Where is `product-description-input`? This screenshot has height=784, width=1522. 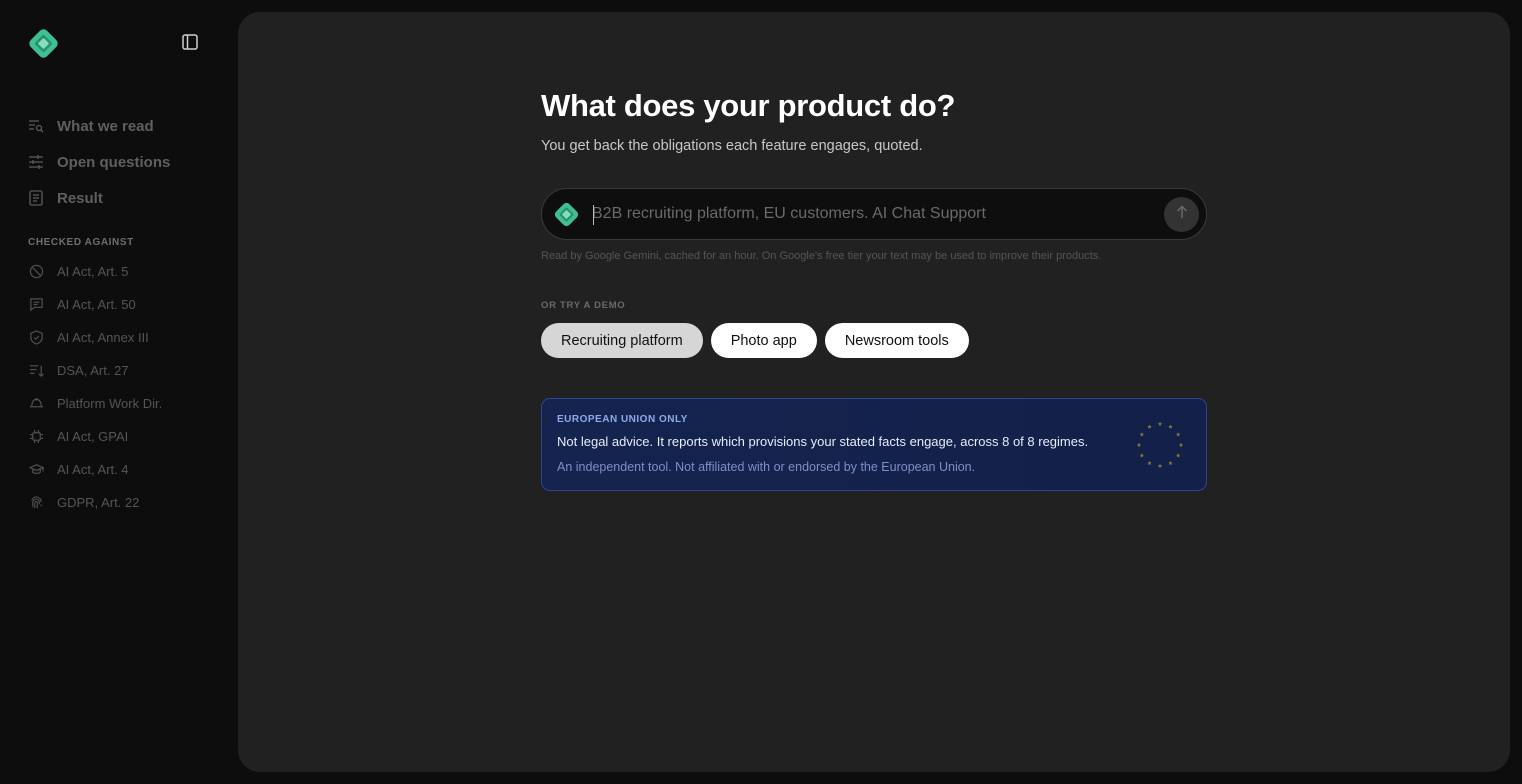 product-description-input is located at coordinates (872, 214).